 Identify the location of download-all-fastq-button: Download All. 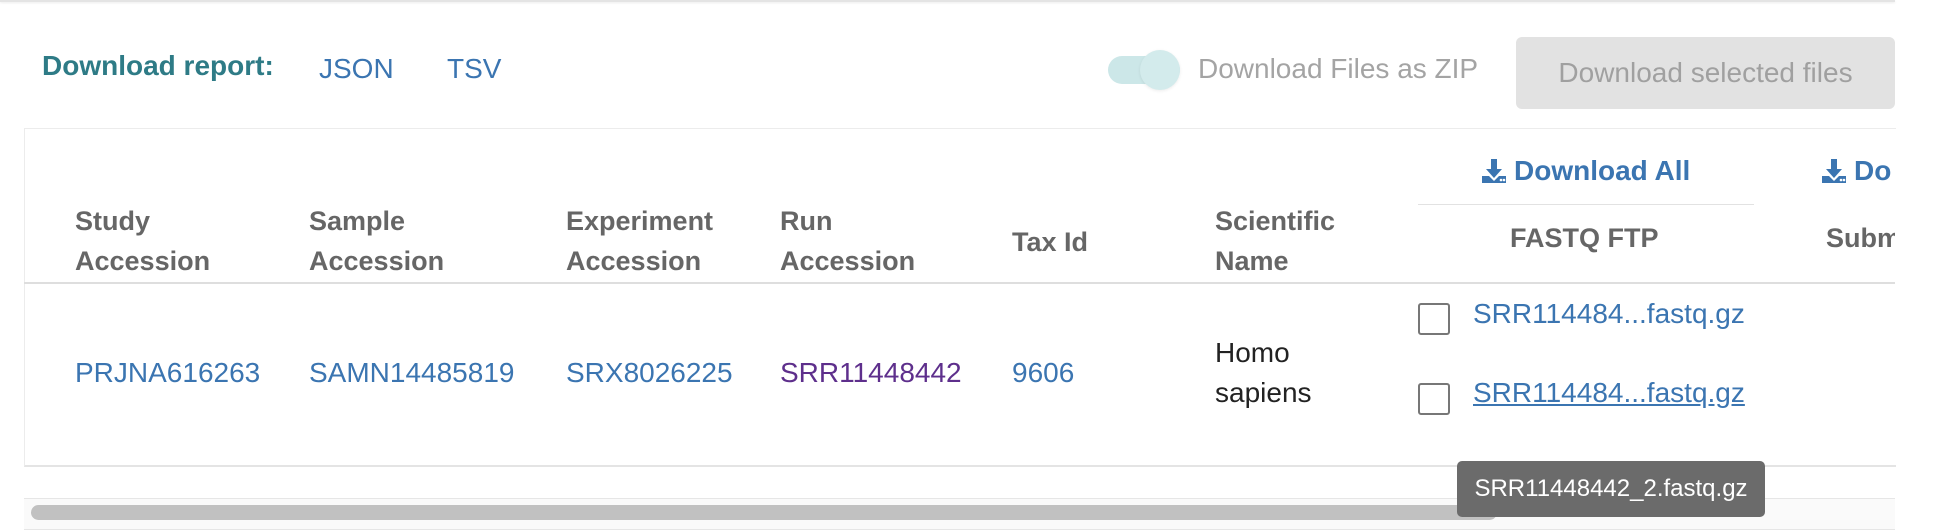
(1585, 171).